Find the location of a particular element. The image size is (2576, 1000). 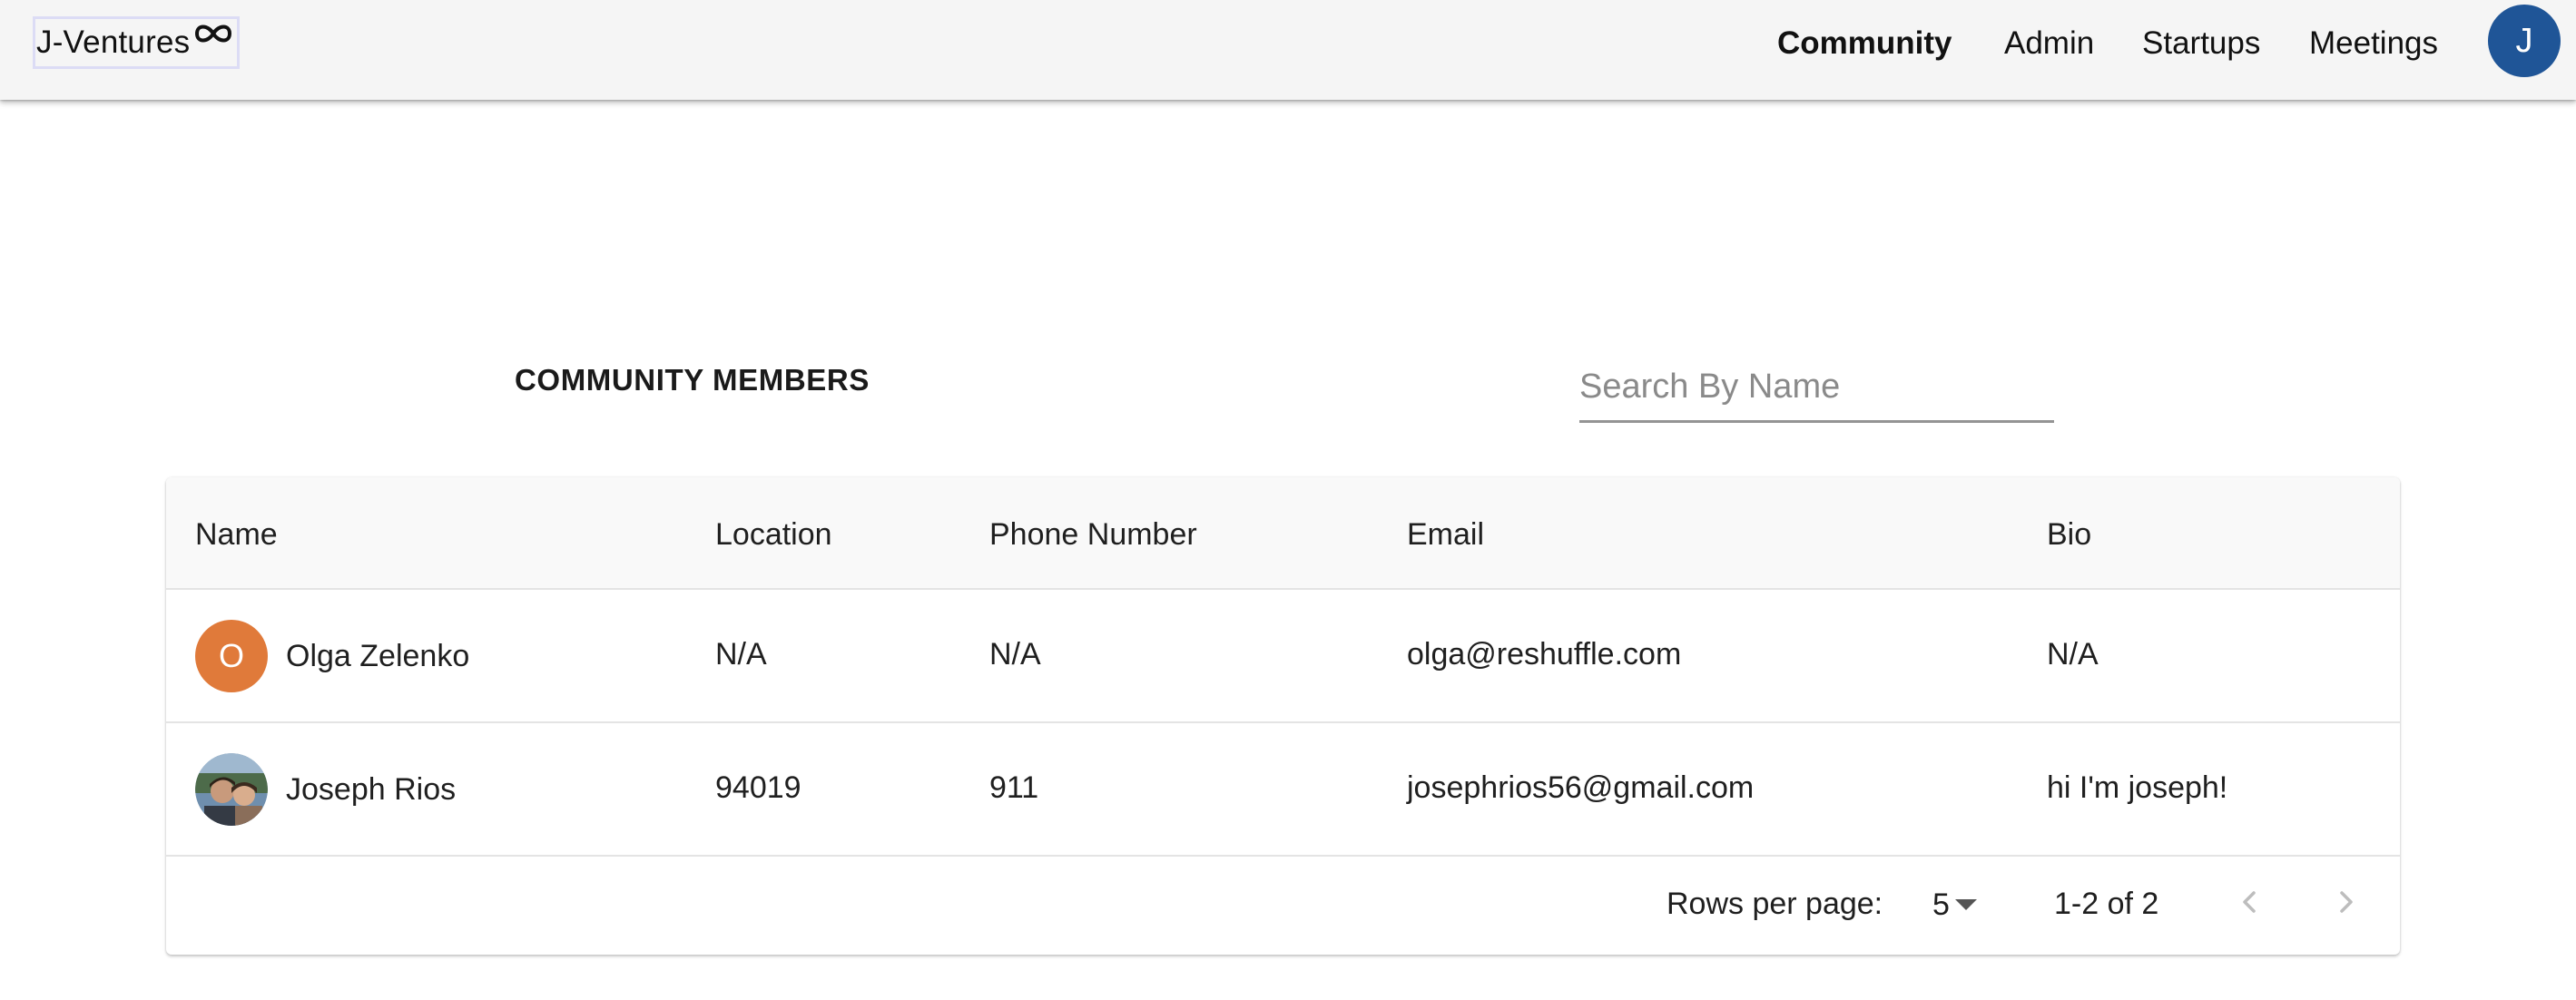

nav-community: Community is located at coordinates (1864, 43).